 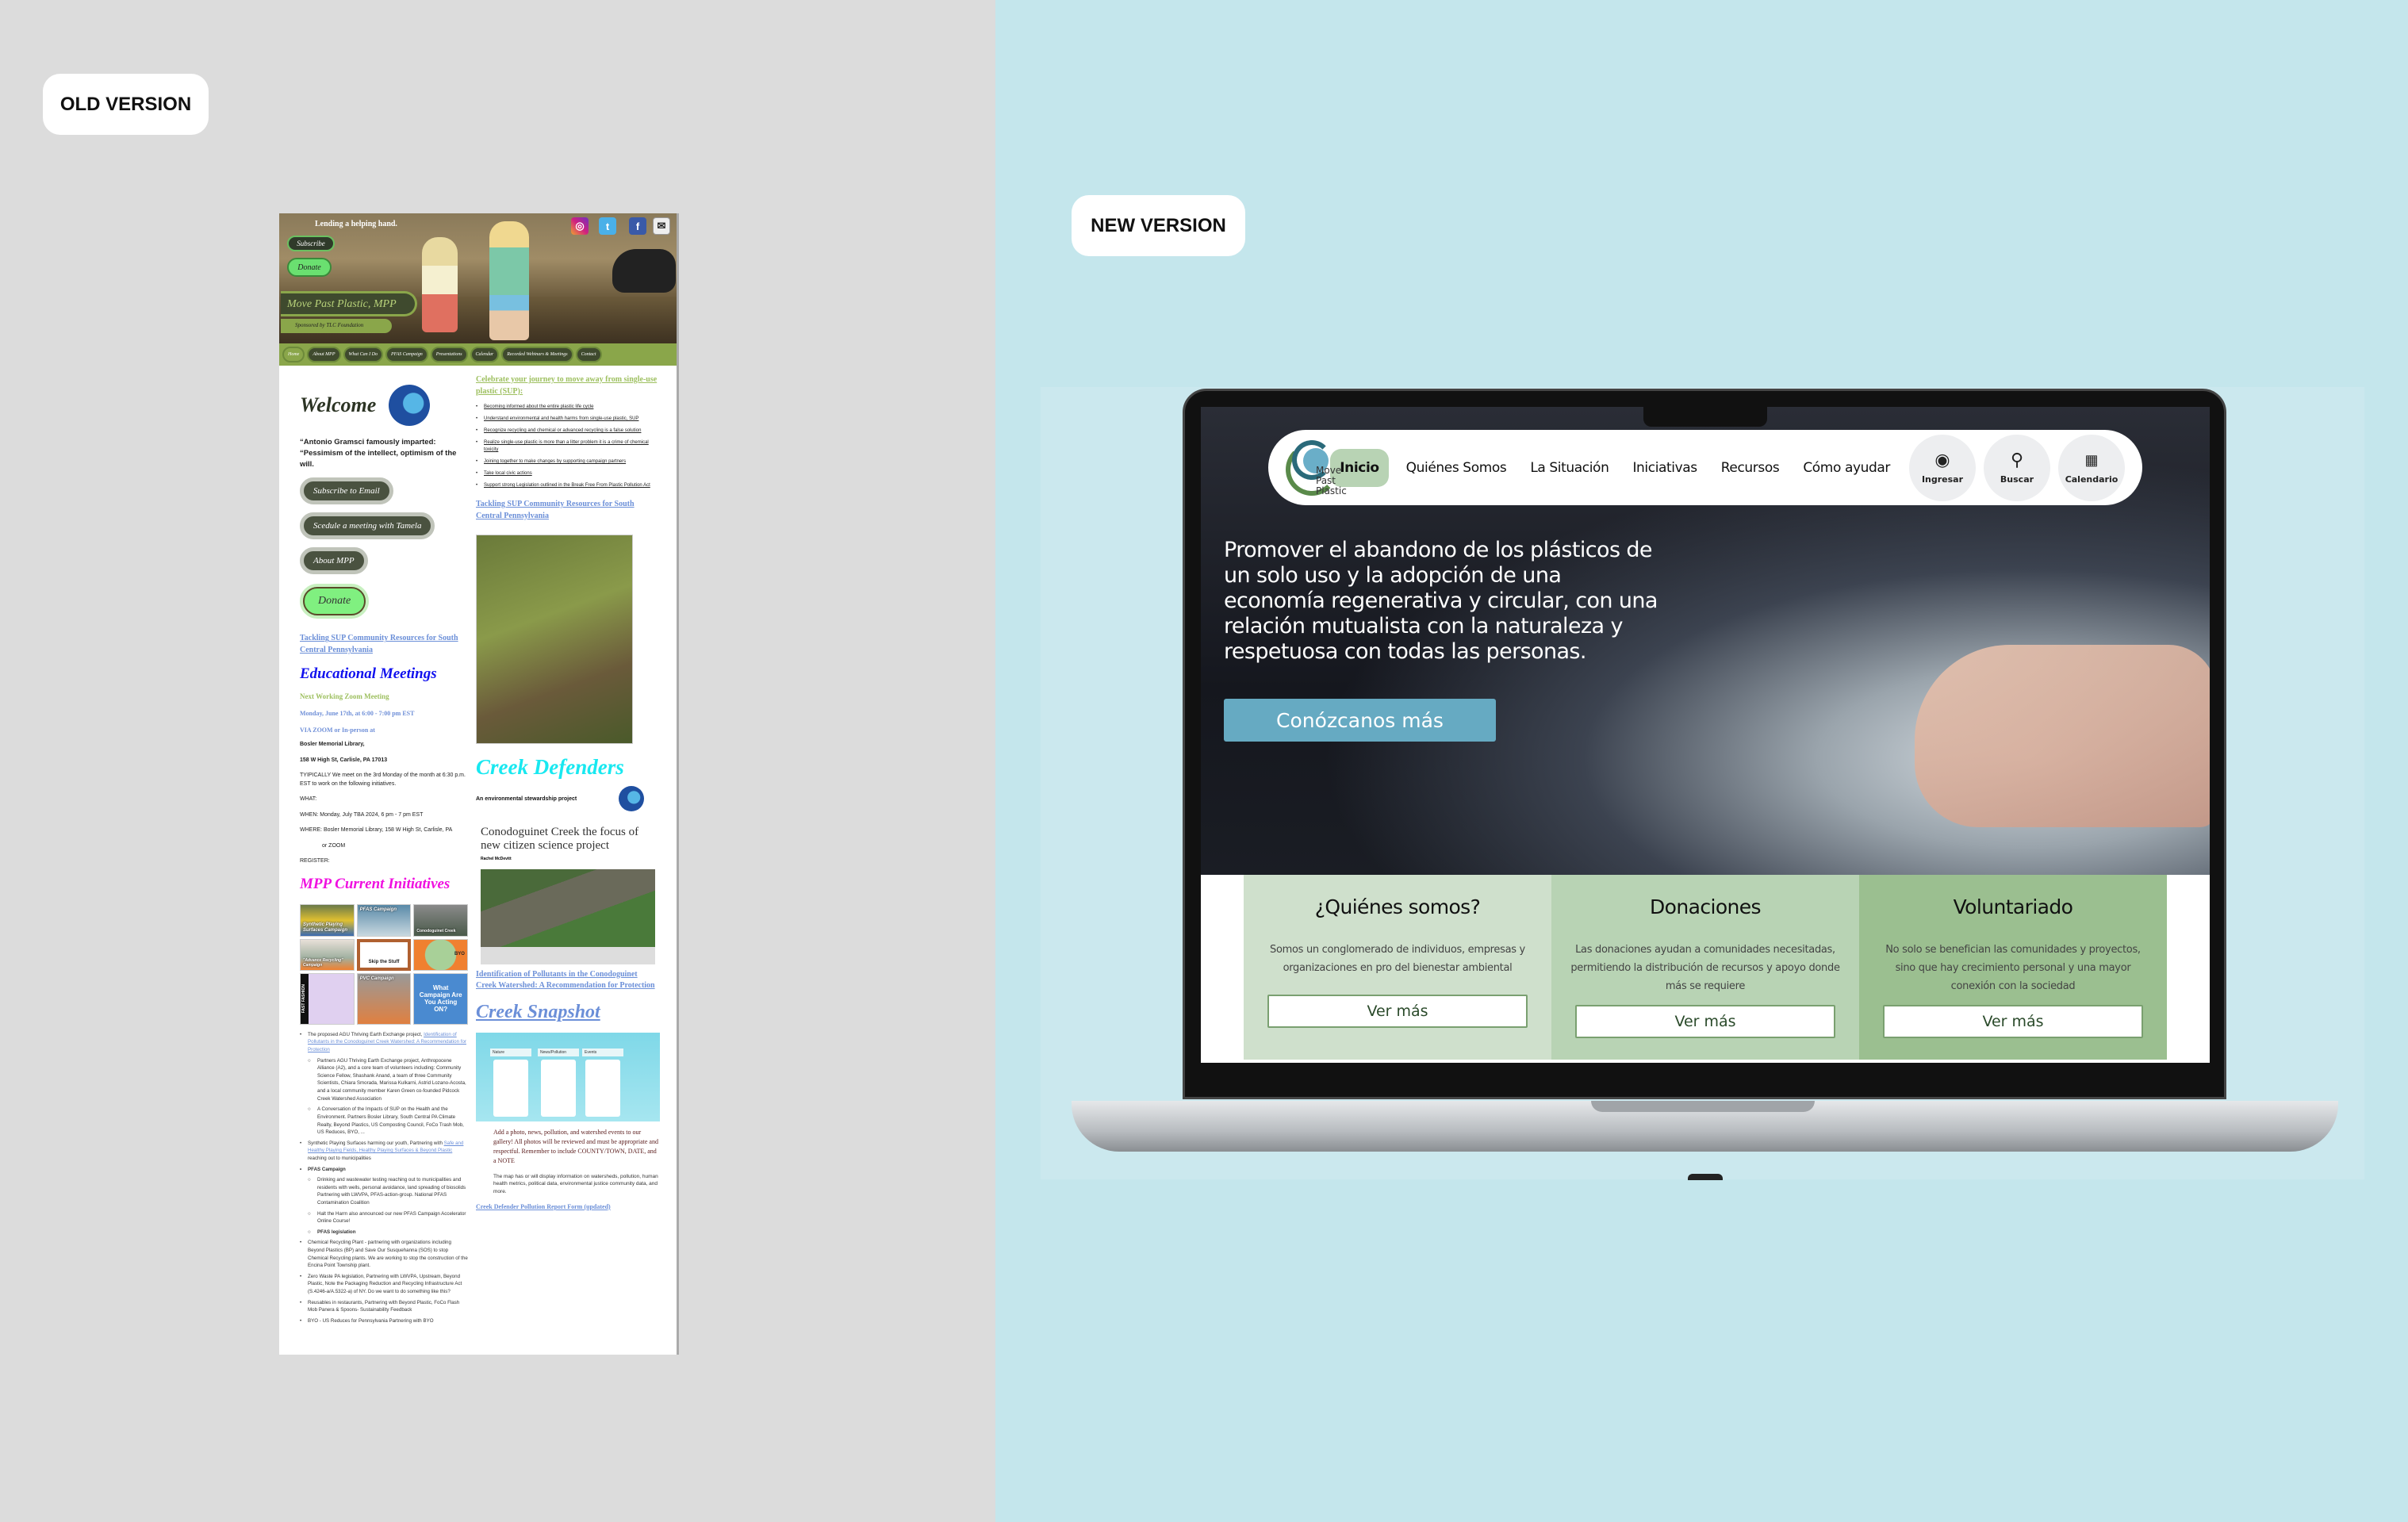 I want to click on tile-byo: BYO, so click(x=440, y=954).